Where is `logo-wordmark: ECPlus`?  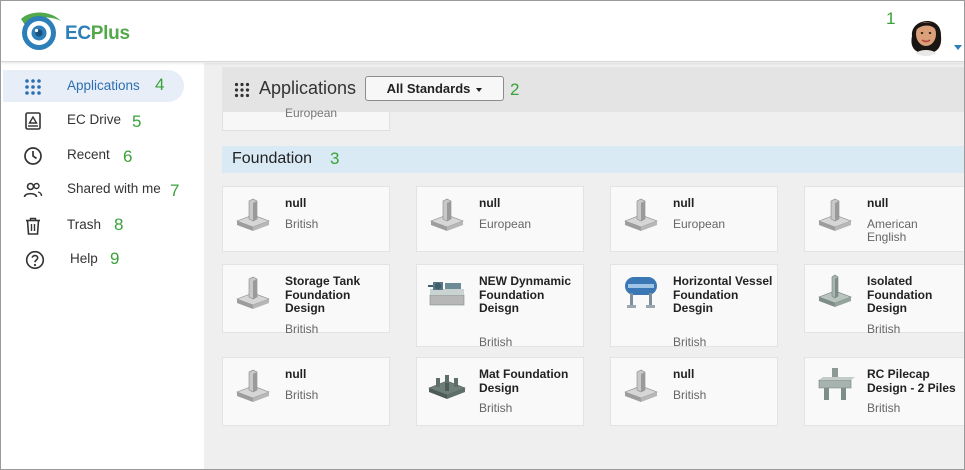 logo-wordmark: ECPlus is located at coordinates (97, 34).